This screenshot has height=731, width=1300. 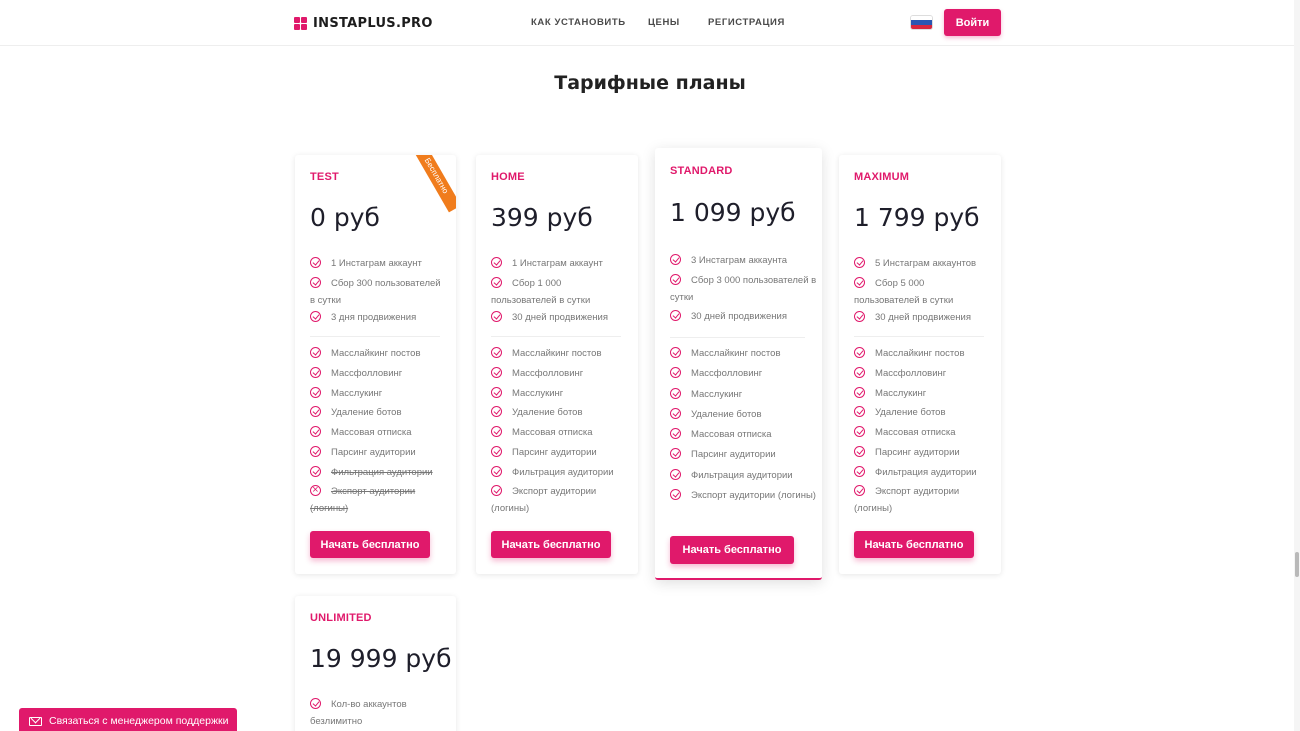 I want to click on nav-link-registration: РЕГИСТРАЦИЯ, so click(x=746, y=22).